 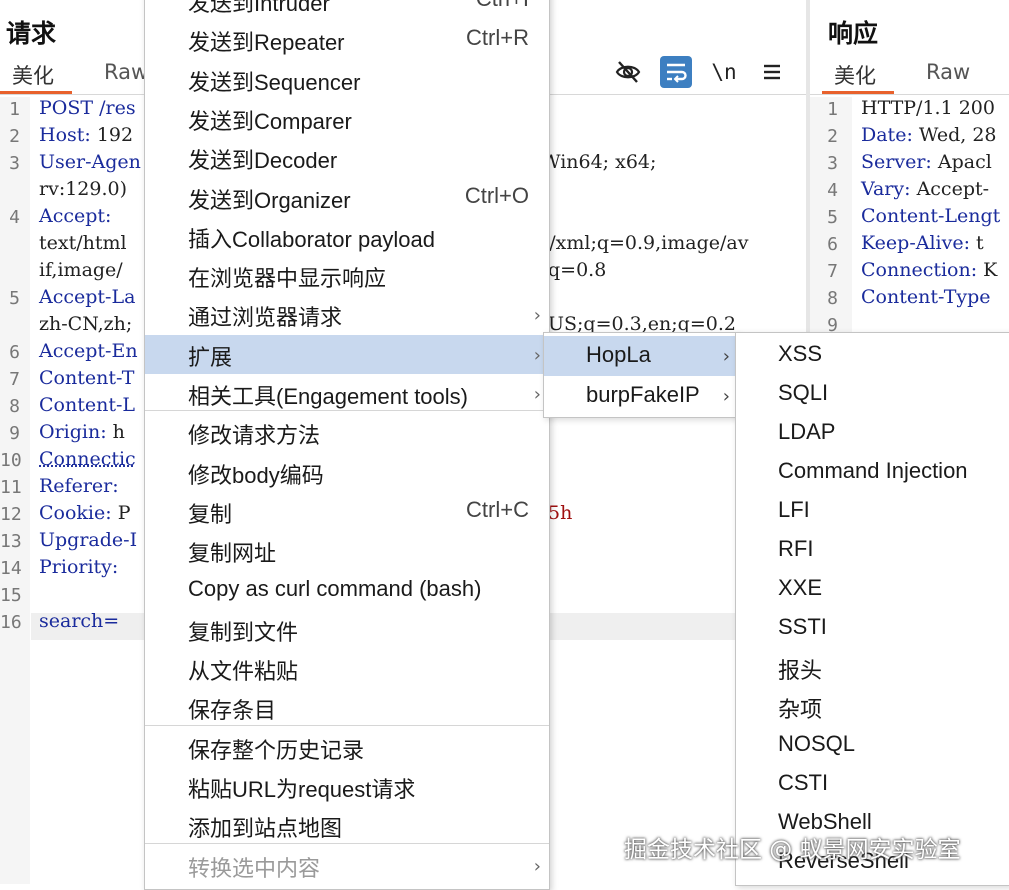 What do you see at coordinates (274, 82) in the screenshot?
I see `menu-item-label: 发送到Sequencer` at bounding box center [274, 82].